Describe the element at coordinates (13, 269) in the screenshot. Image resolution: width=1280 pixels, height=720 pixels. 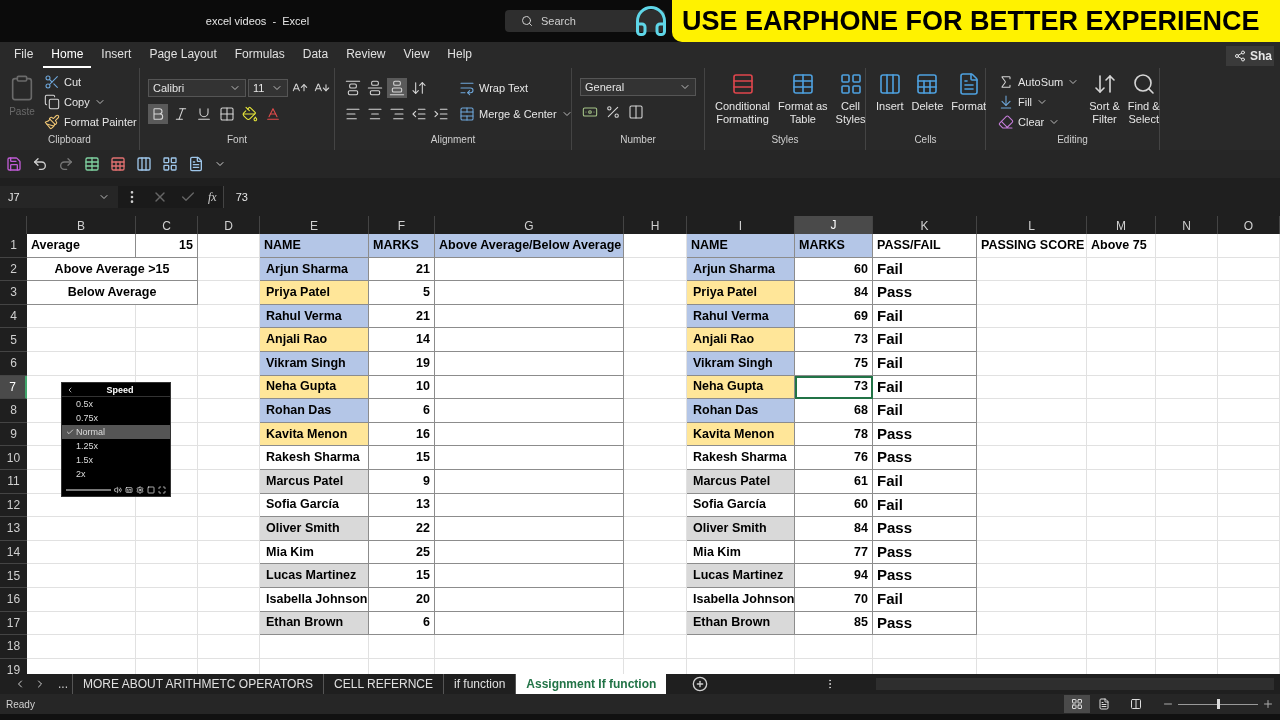
I see `row-header: 2` at that location.